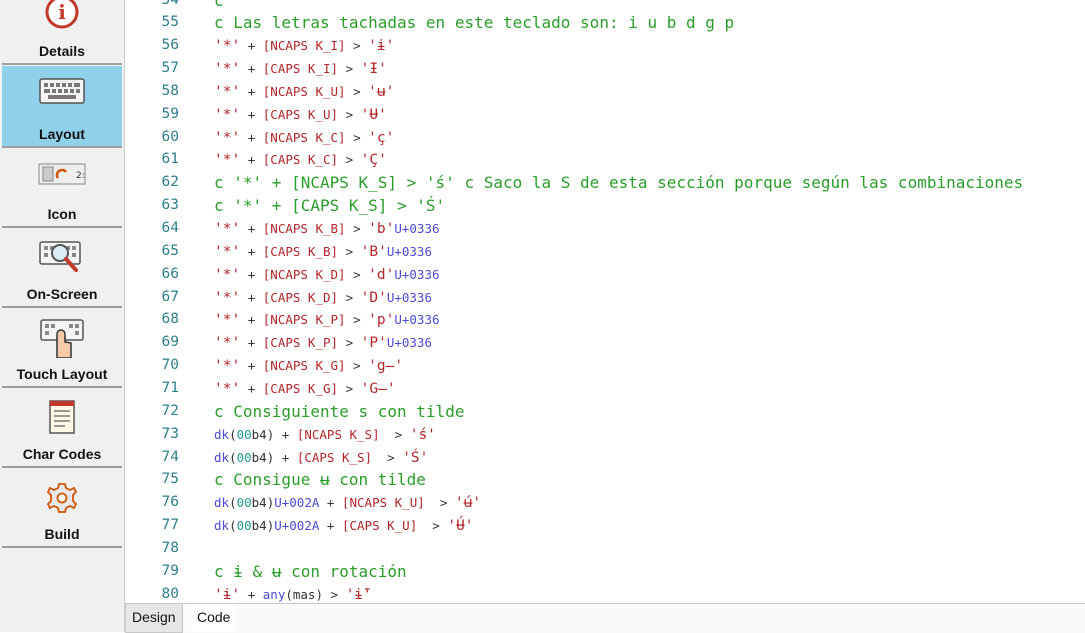  I want to click on code-text: '*' + [CAPS K_D] > 'D'U+0336, so click(323, 298).